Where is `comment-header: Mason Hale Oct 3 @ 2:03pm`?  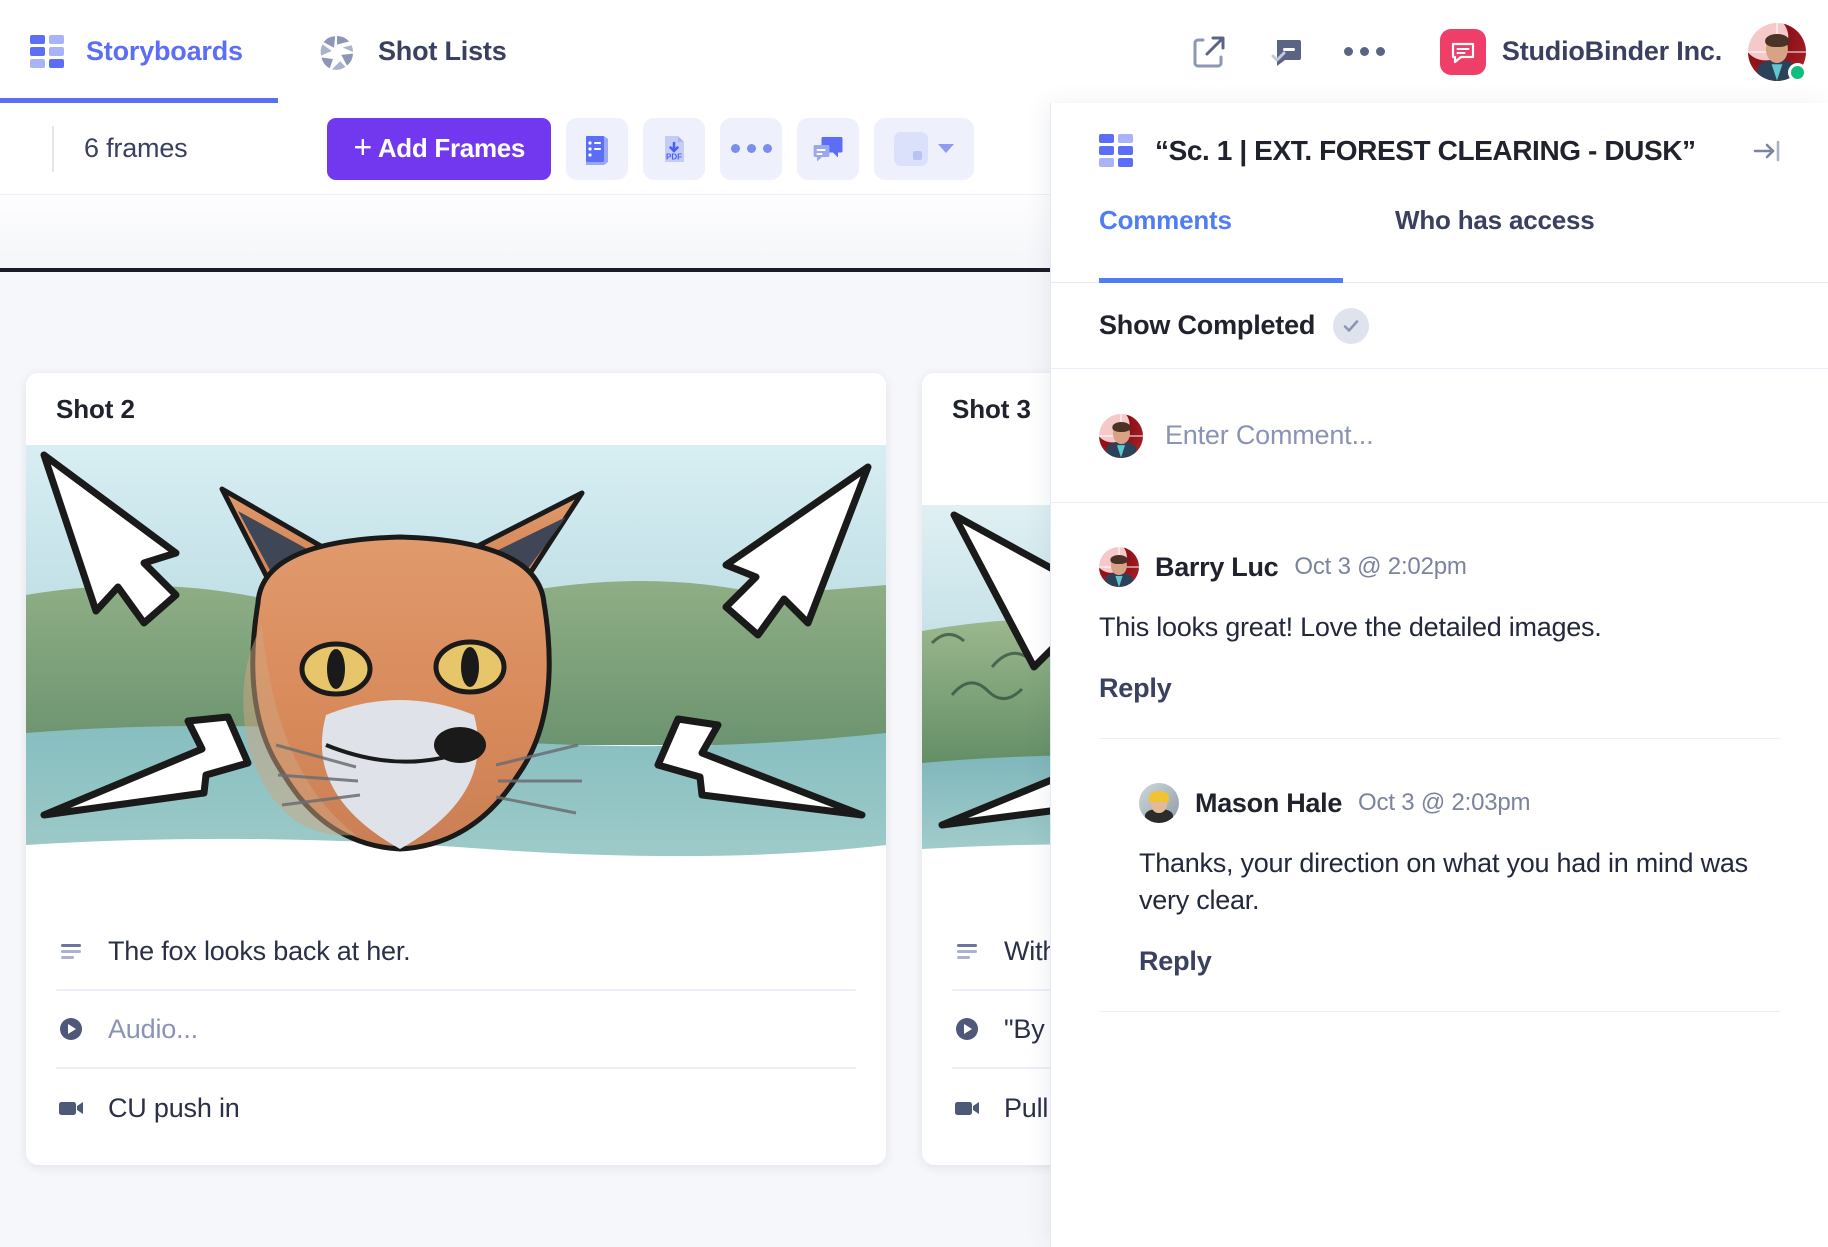 comment-header: Mason Hale Oct 3 @ 2:03pm is located at coordinates (1459, 803).